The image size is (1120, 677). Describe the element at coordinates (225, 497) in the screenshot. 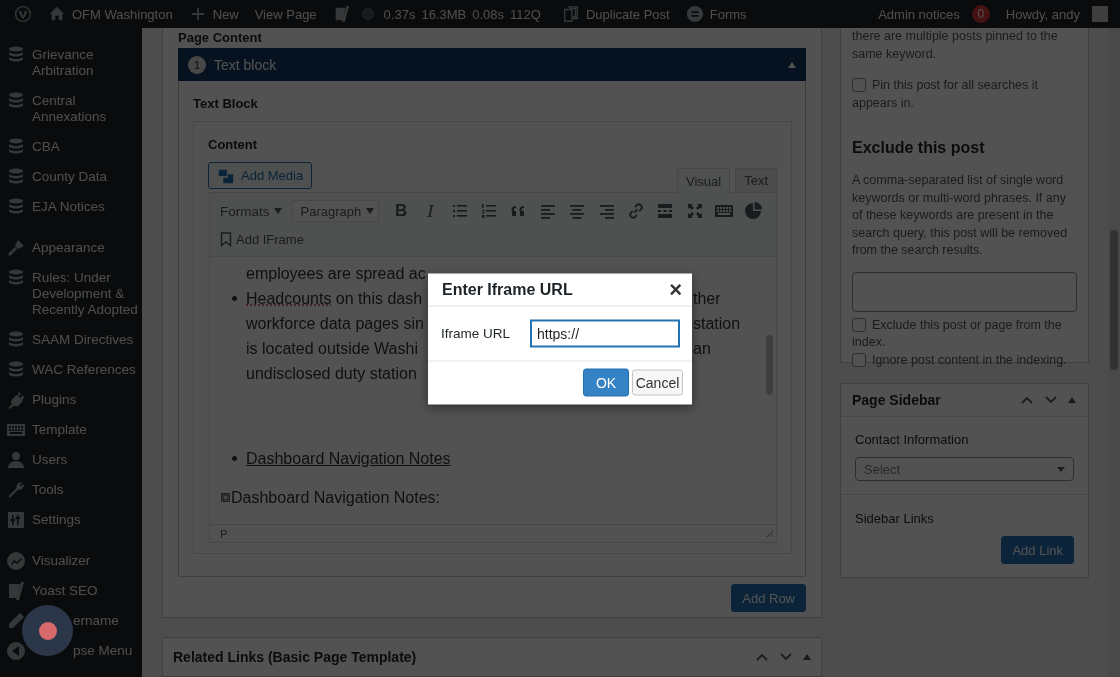

I see `anchor-icon` at that location.